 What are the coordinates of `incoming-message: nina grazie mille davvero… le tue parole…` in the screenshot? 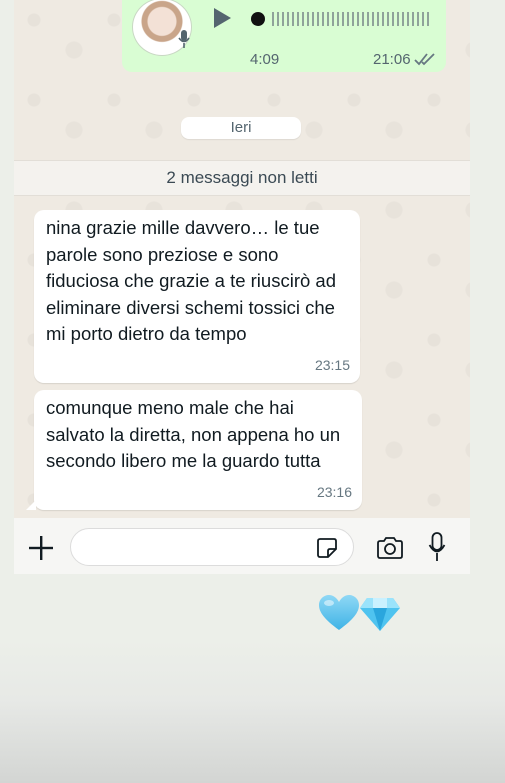 It's located at (197, 296).